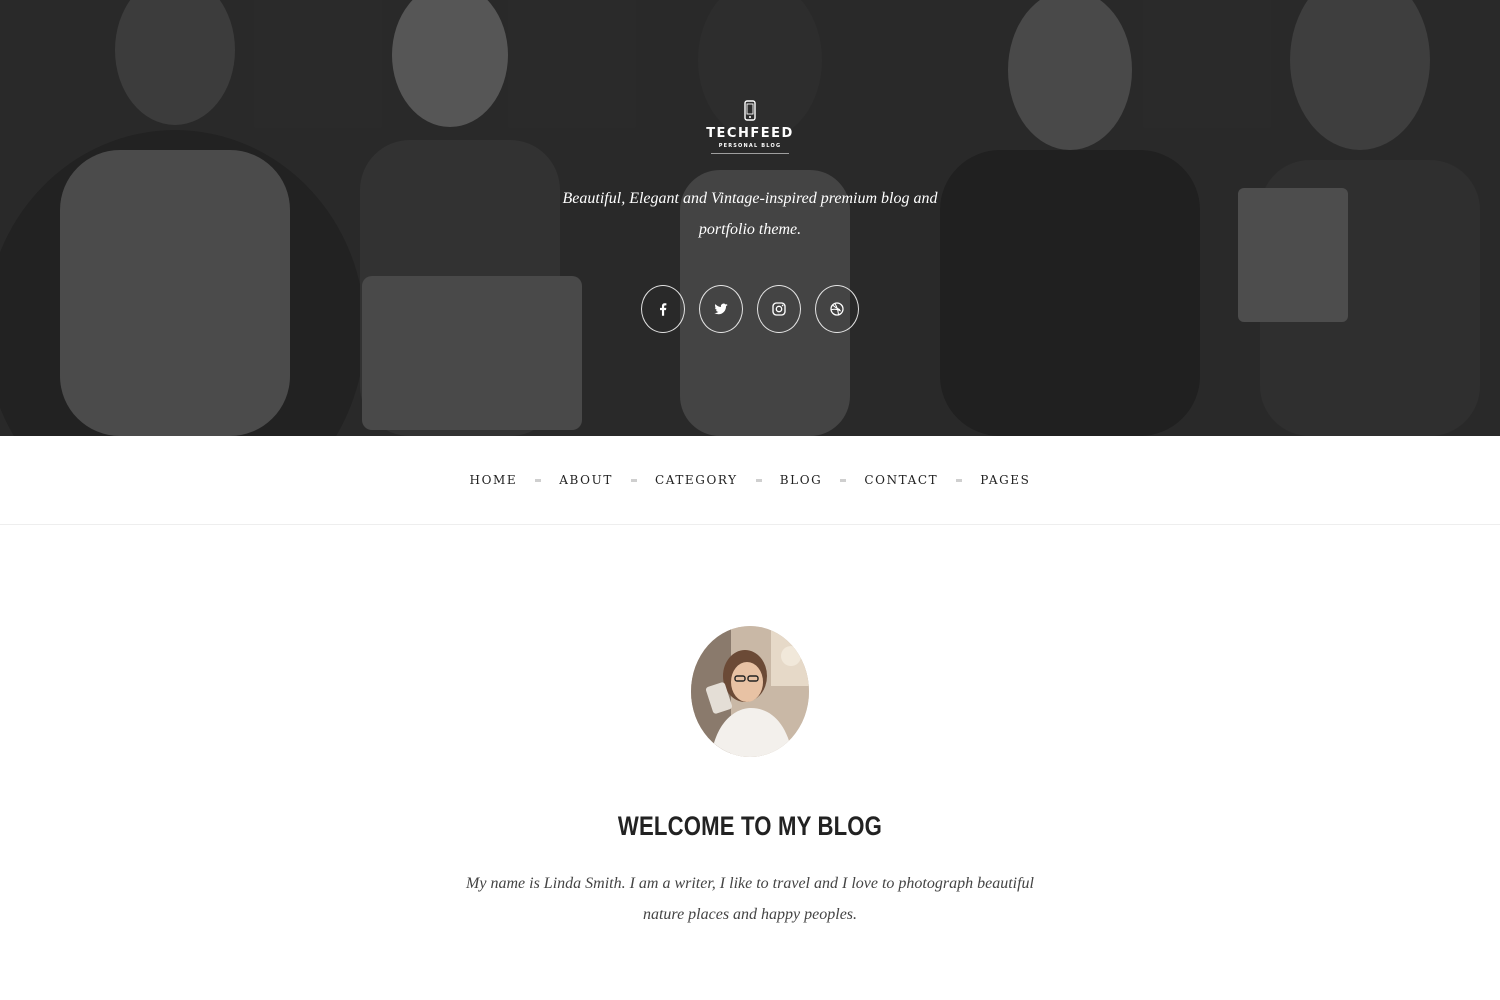 This screenshot has width=1500, height=1000. Describe the element at coordinates (696, 480) in the screenshot. I see `nav-item-category: CATEGORY` at that location.